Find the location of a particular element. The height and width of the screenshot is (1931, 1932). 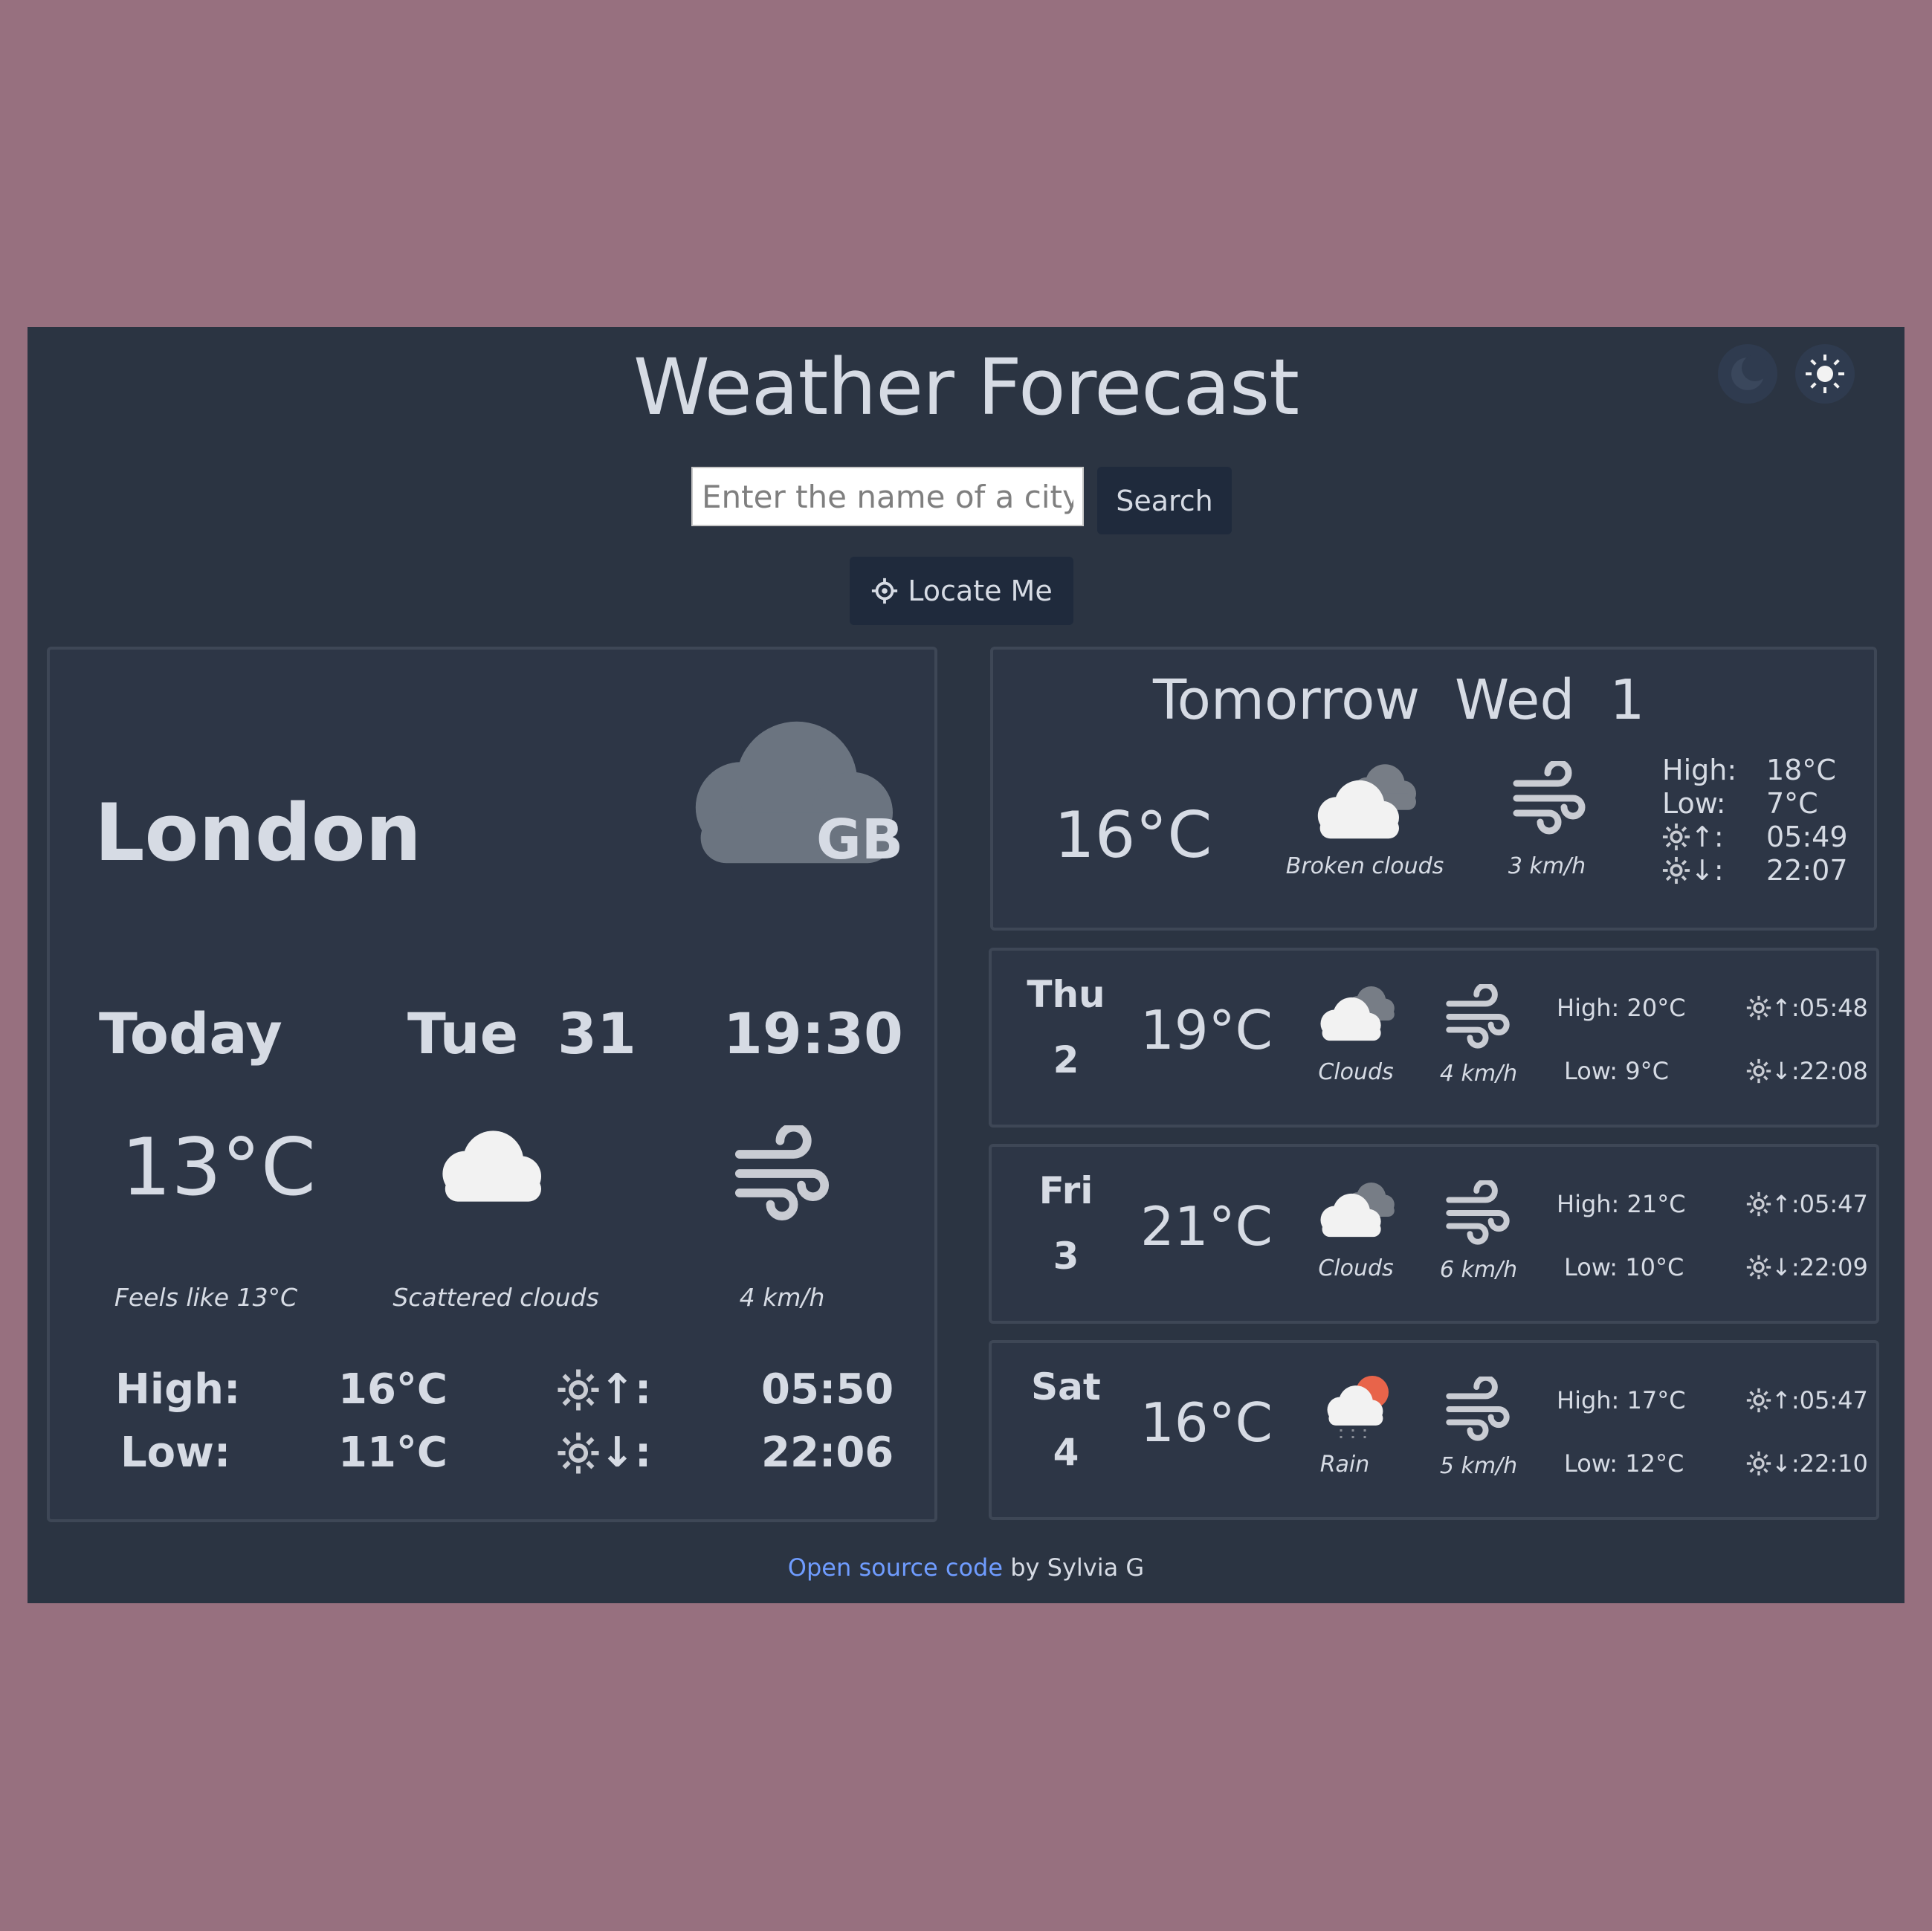

light-mode-toggle is located at coordinates (1825, 374).